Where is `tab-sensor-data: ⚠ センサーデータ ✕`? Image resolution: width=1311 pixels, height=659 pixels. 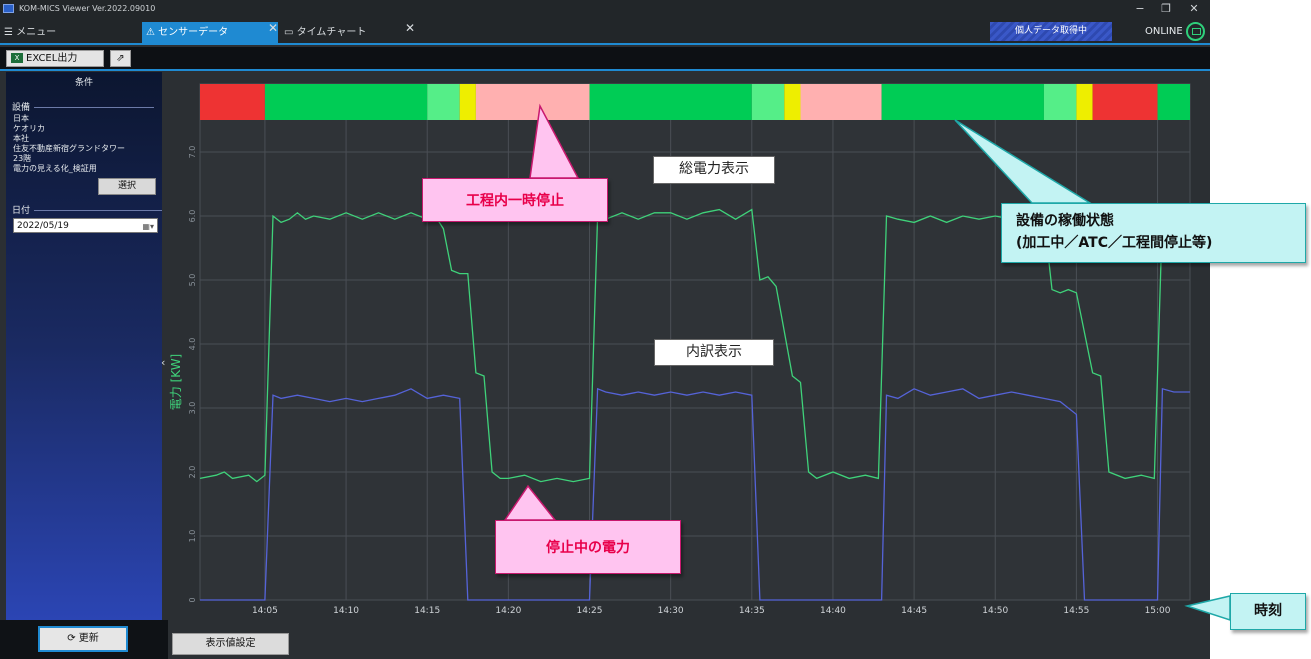 tab-sensor-data: ⚠ センサーデータ ✕ is located at coordinates (210, 32).